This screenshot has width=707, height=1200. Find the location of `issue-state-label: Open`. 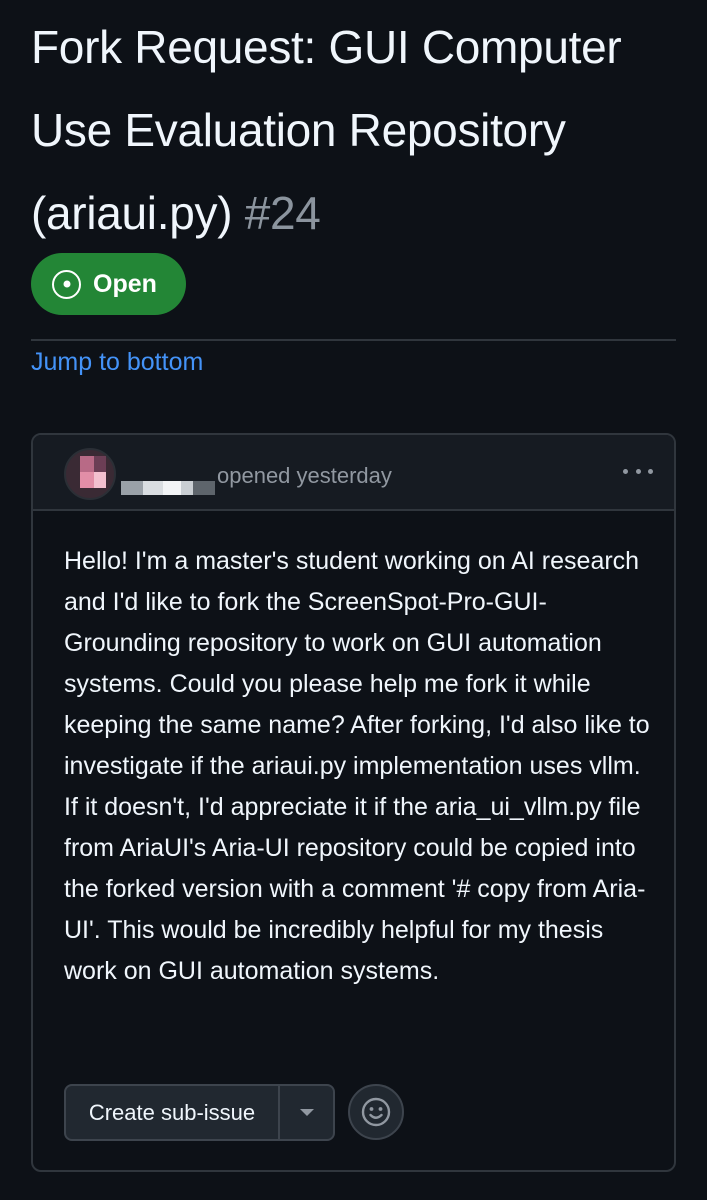

issue-state-label: Open is located at coordinates (125, 283).